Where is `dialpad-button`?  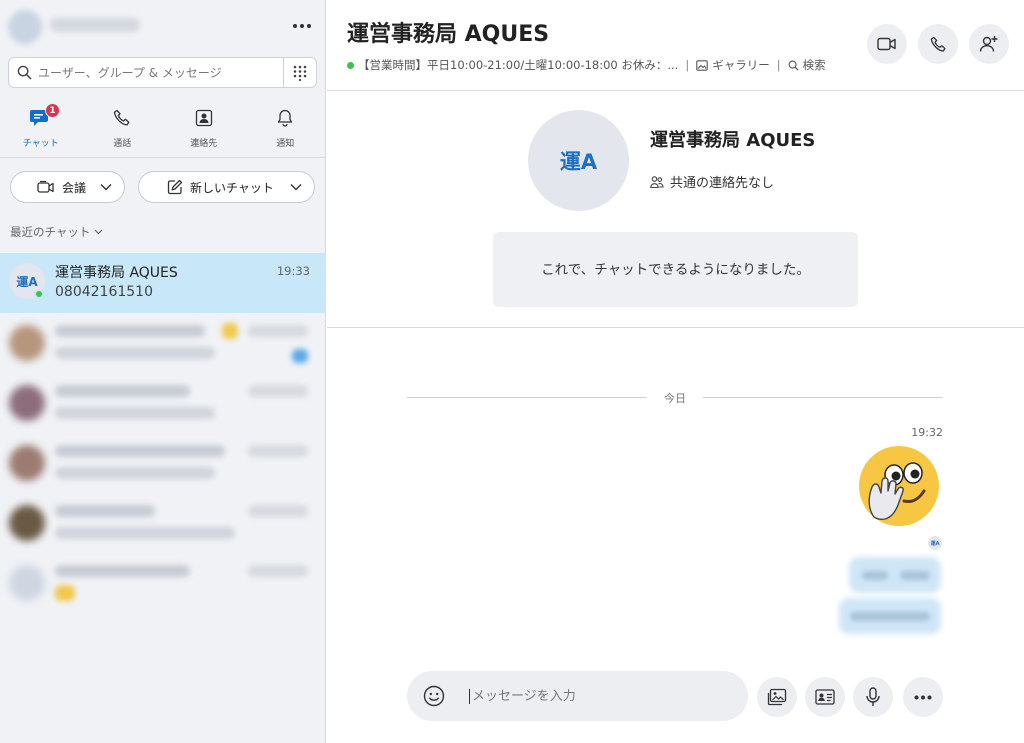 dialpad-button is located at coordinates (300, 72).